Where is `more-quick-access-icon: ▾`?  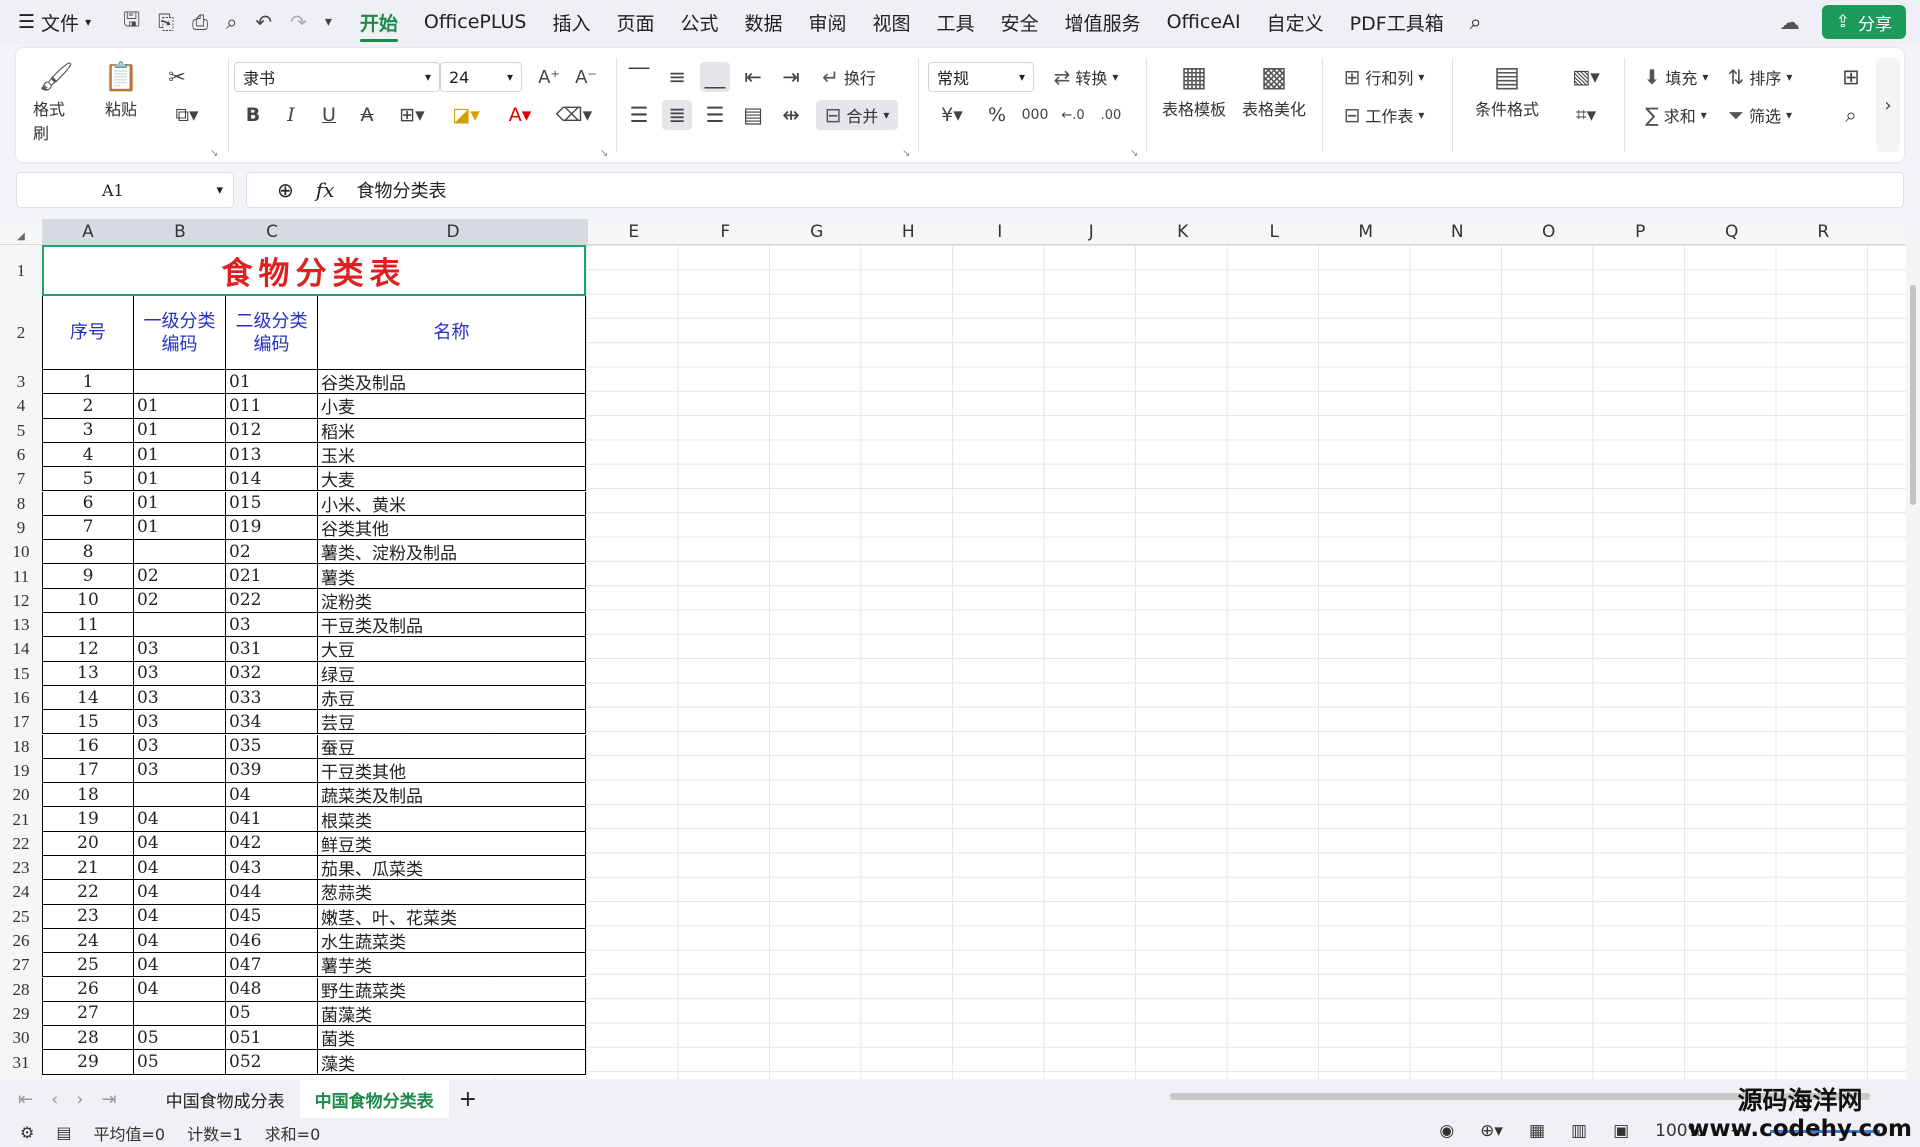 more-quick-access-icon: ▾ is located at coordinates (328, 22).